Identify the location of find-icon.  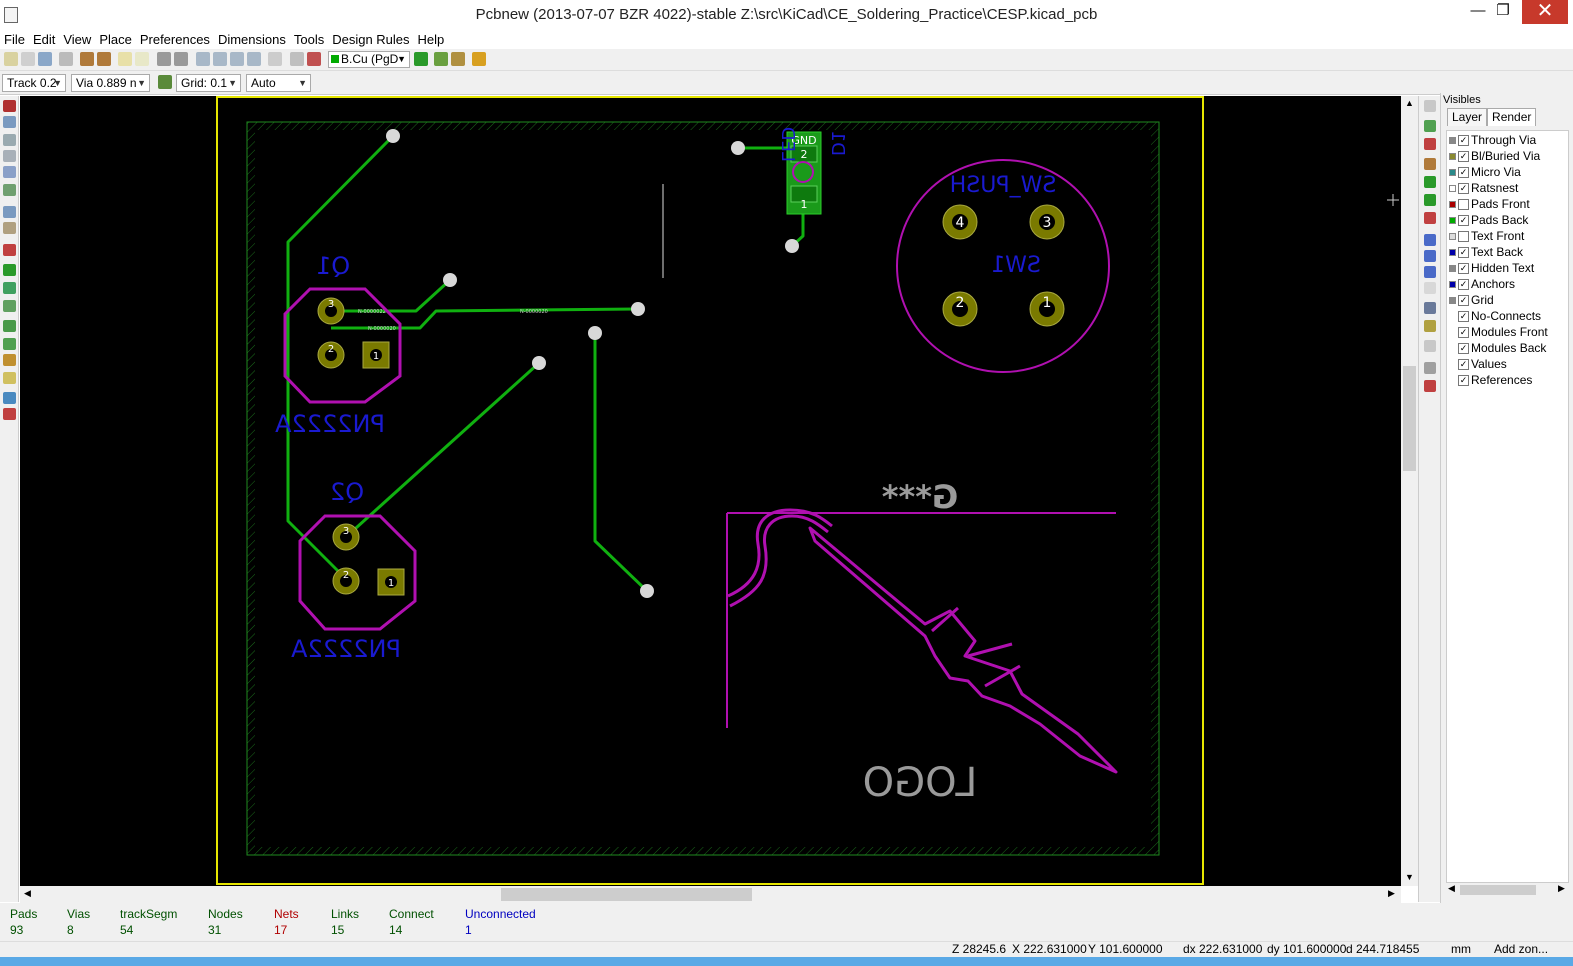
(275, 59).